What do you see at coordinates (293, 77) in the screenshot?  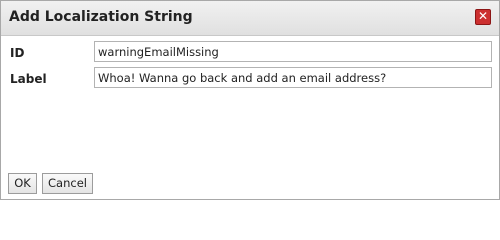 I see `label-input` at bounding box center [293, 77].